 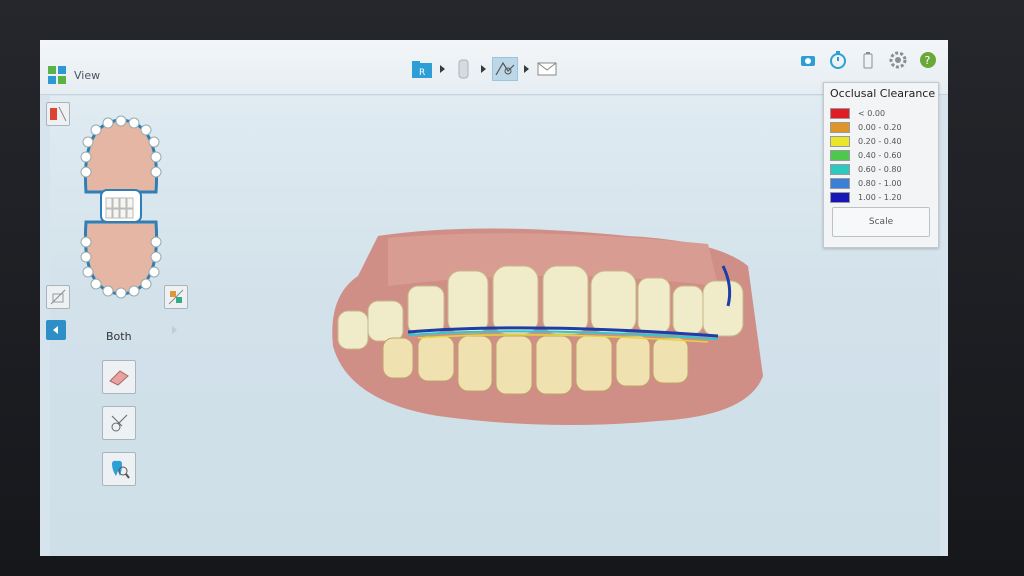 I want to click on arrow-right-icon, so click(x=174, y=330).